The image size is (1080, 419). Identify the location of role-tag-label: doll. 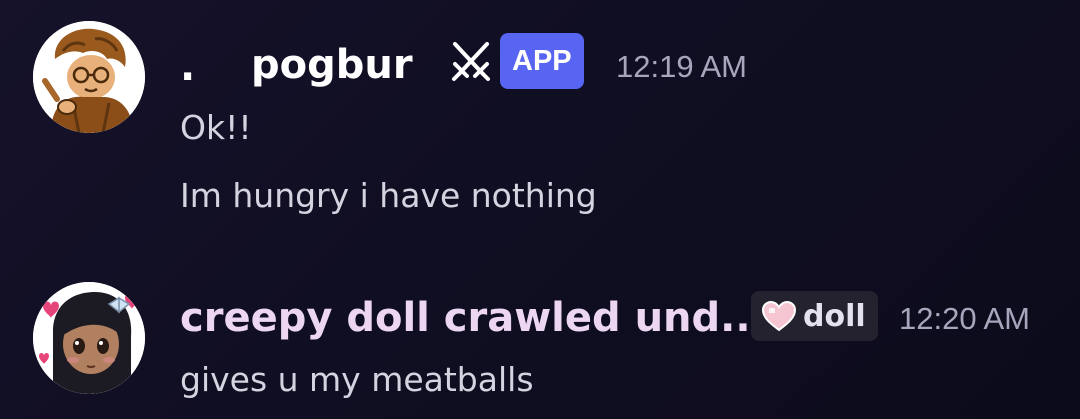
(834, 316).